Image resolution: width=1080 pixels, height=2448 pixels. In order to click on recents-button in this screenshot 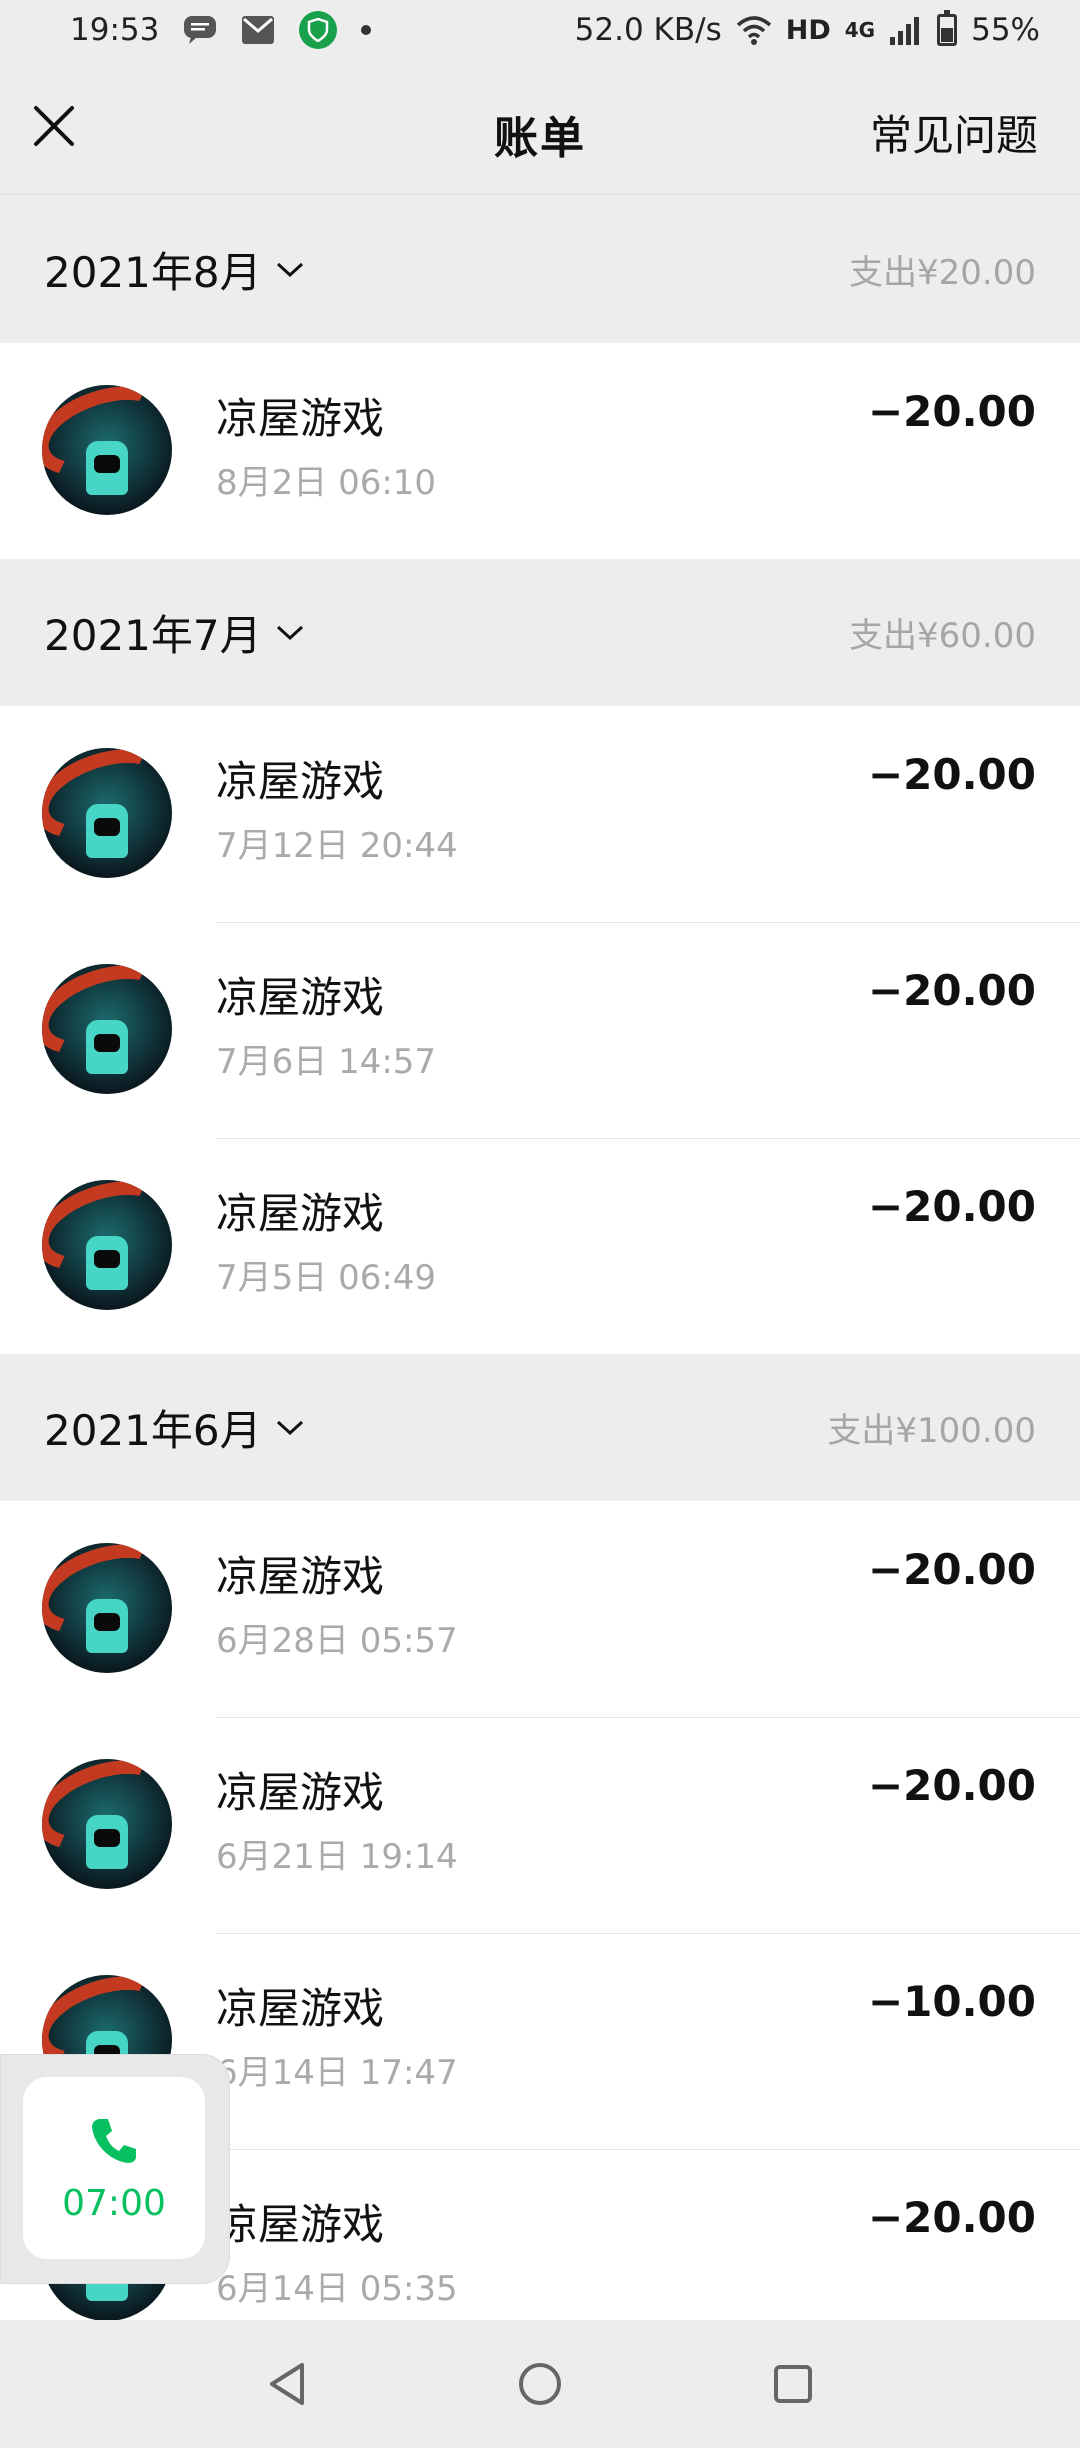, I will do `click(793, 2384)`.